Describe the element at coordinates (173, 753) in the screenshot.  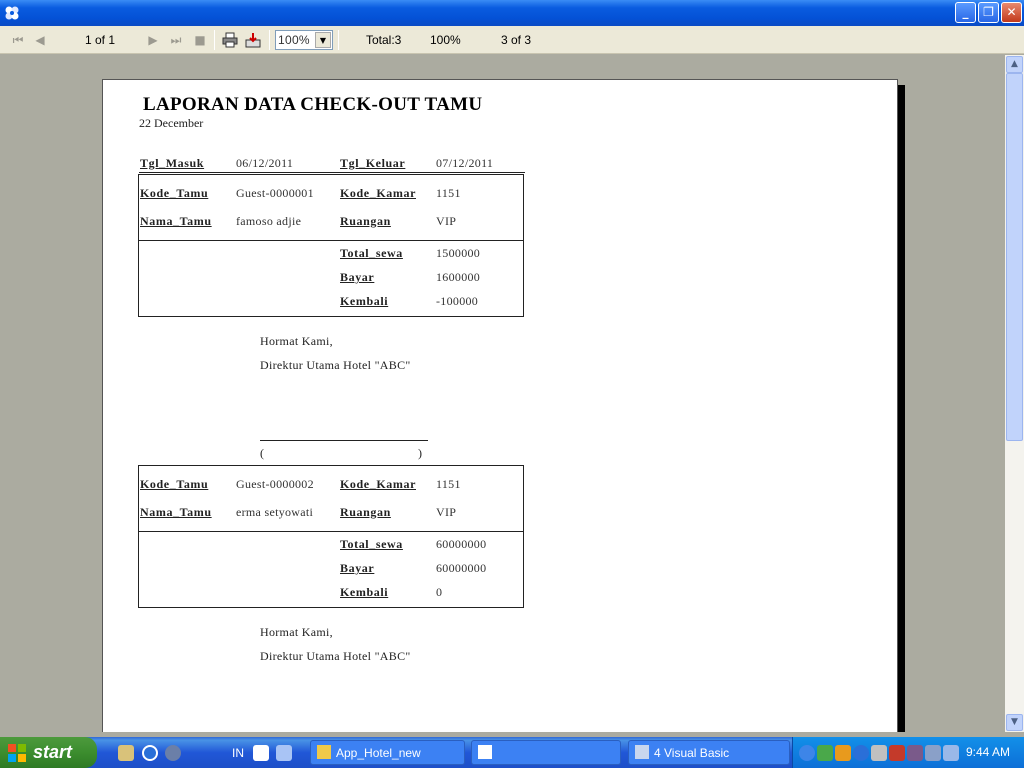
I see `quicklaunch-media-icon` at that location.